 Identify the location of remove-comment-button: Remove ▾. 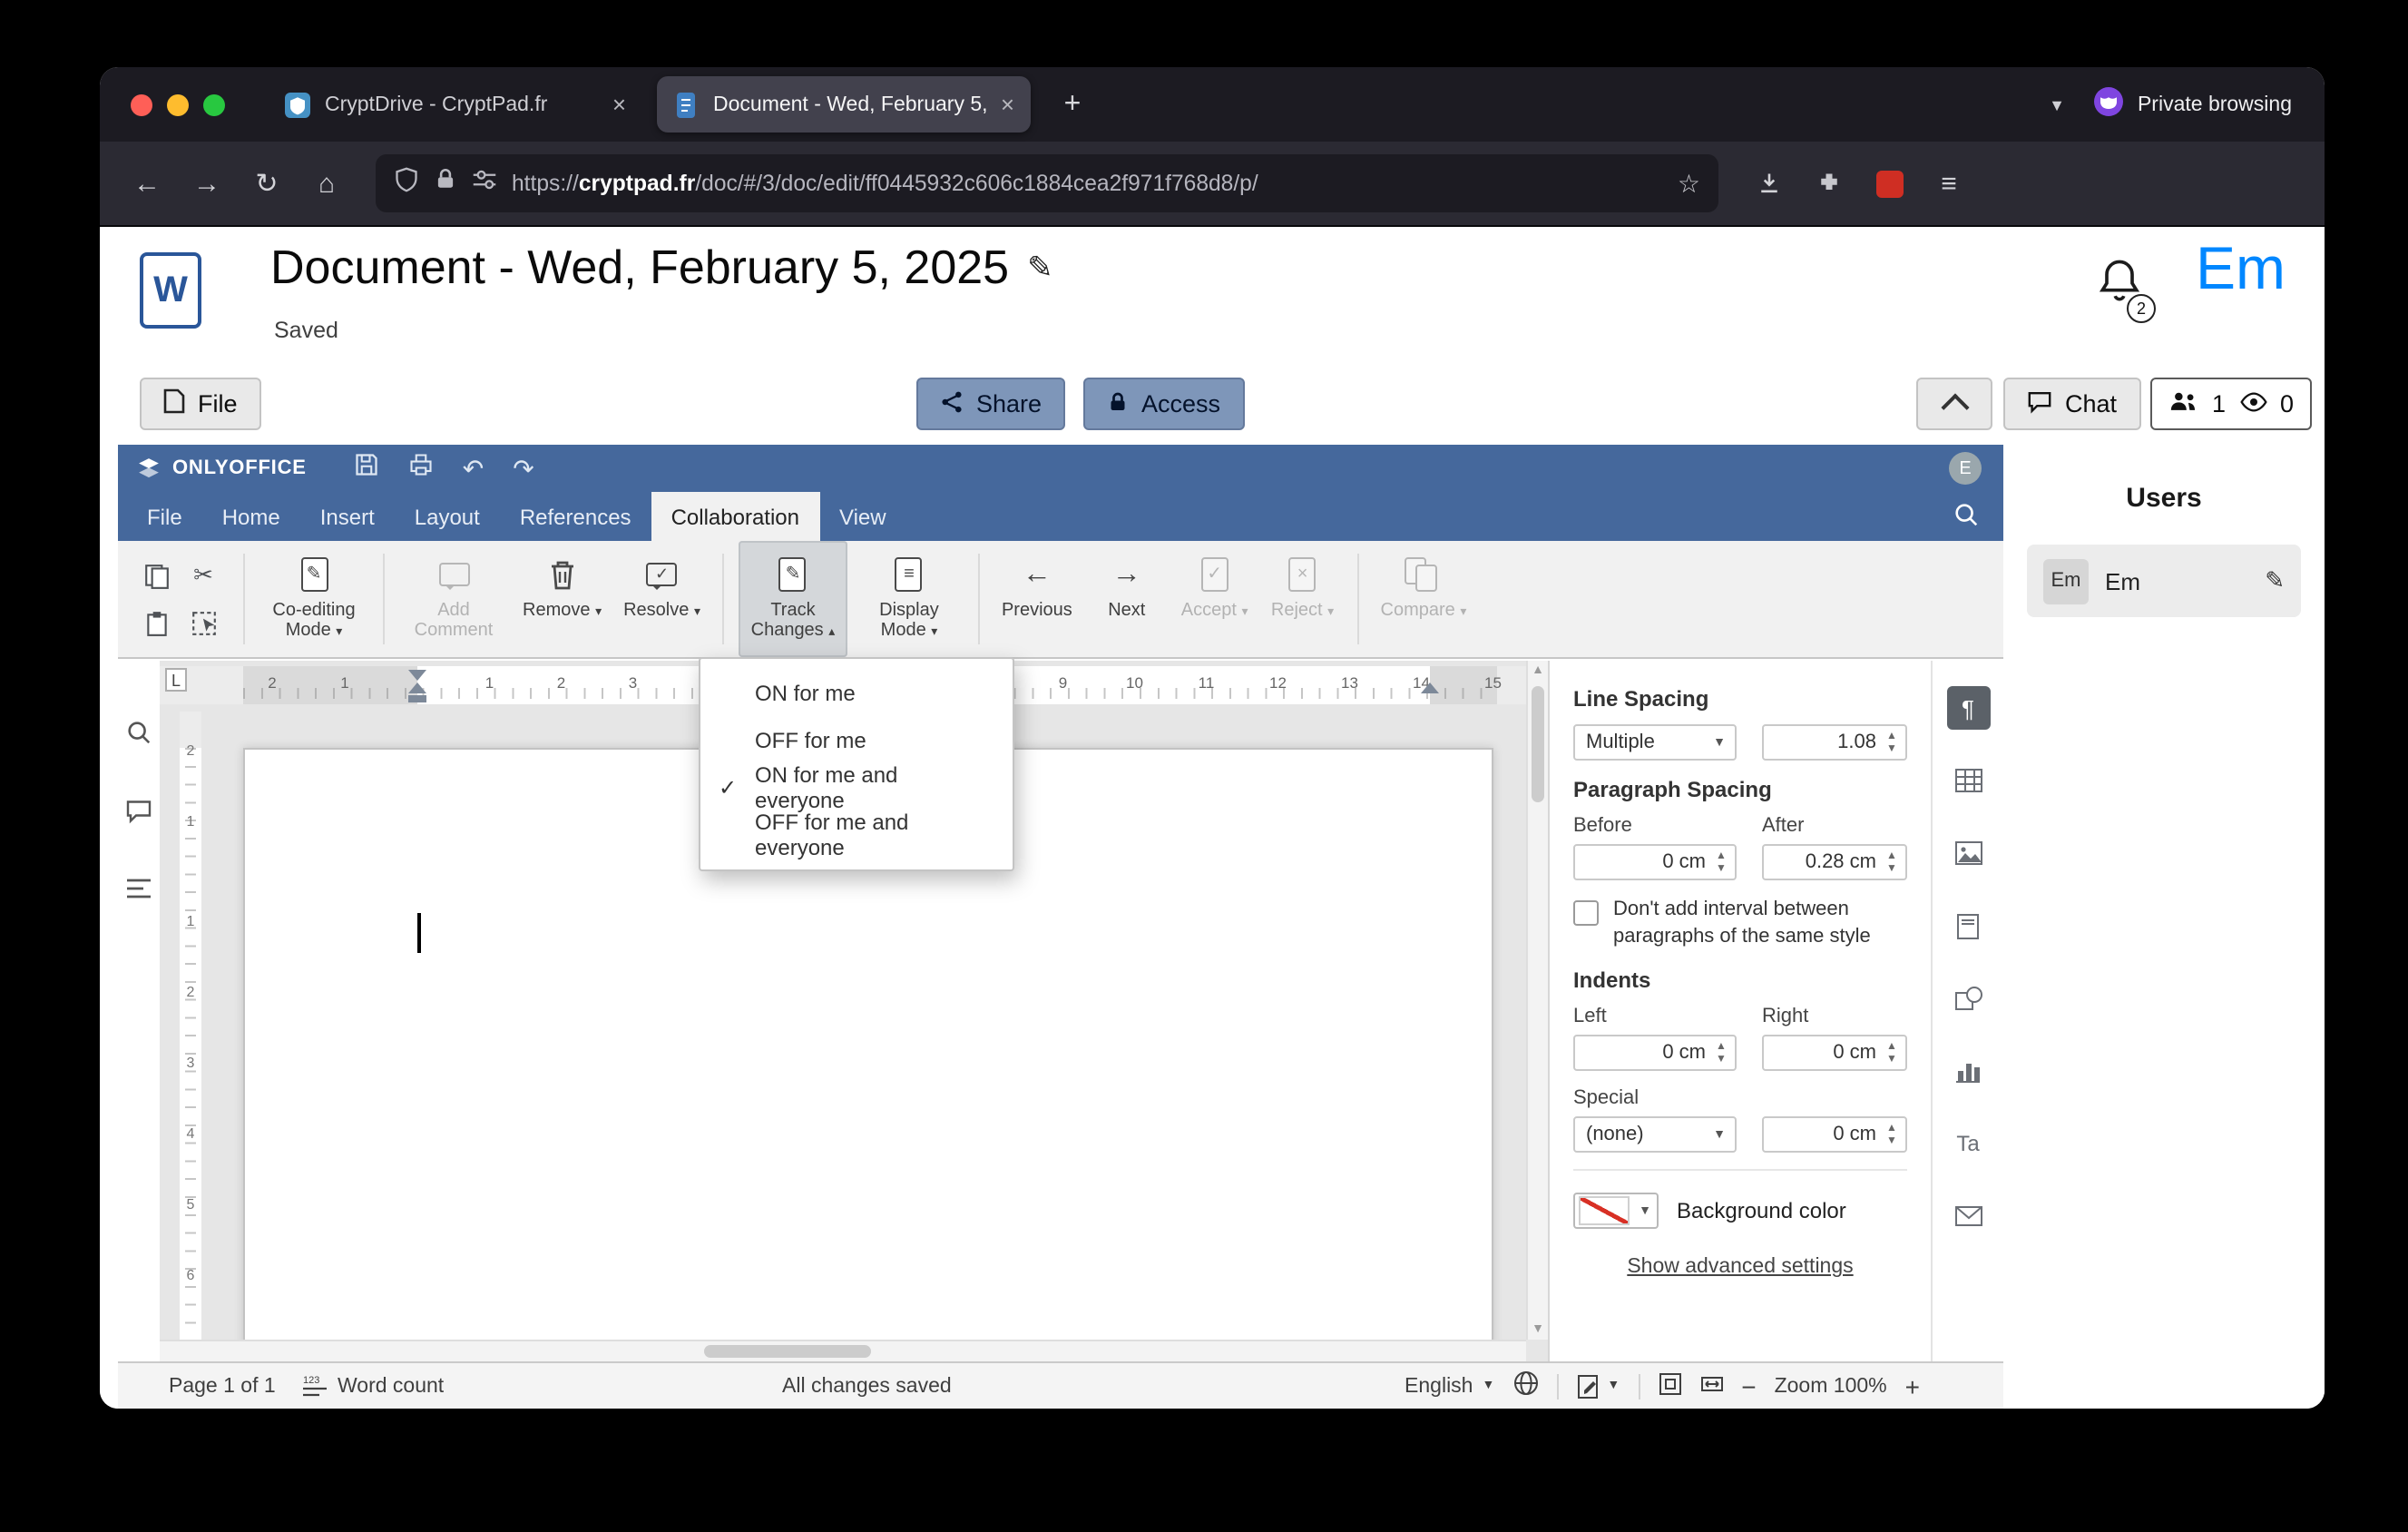
(562, 599).